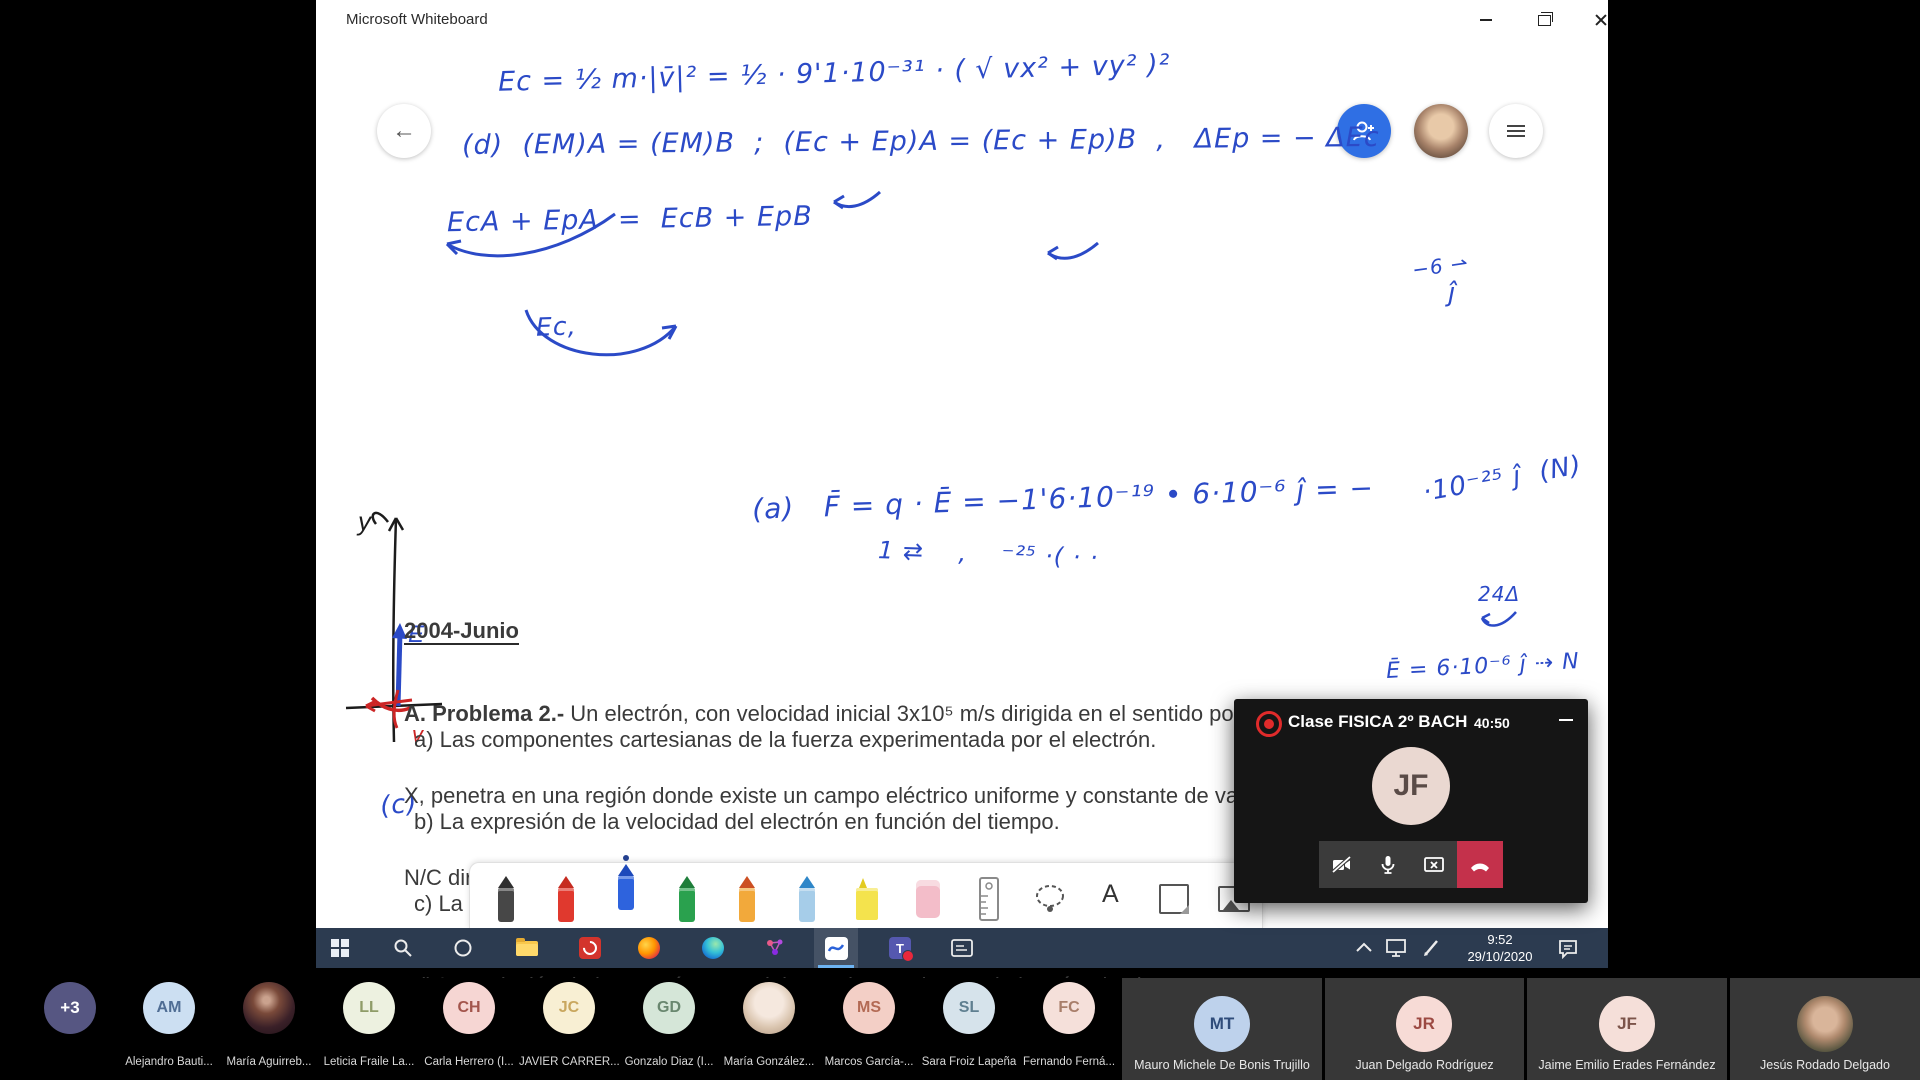 The height and width of the screenshot is (1080, 1920). I want to click on windows-logo-icon, so click(340, 948).